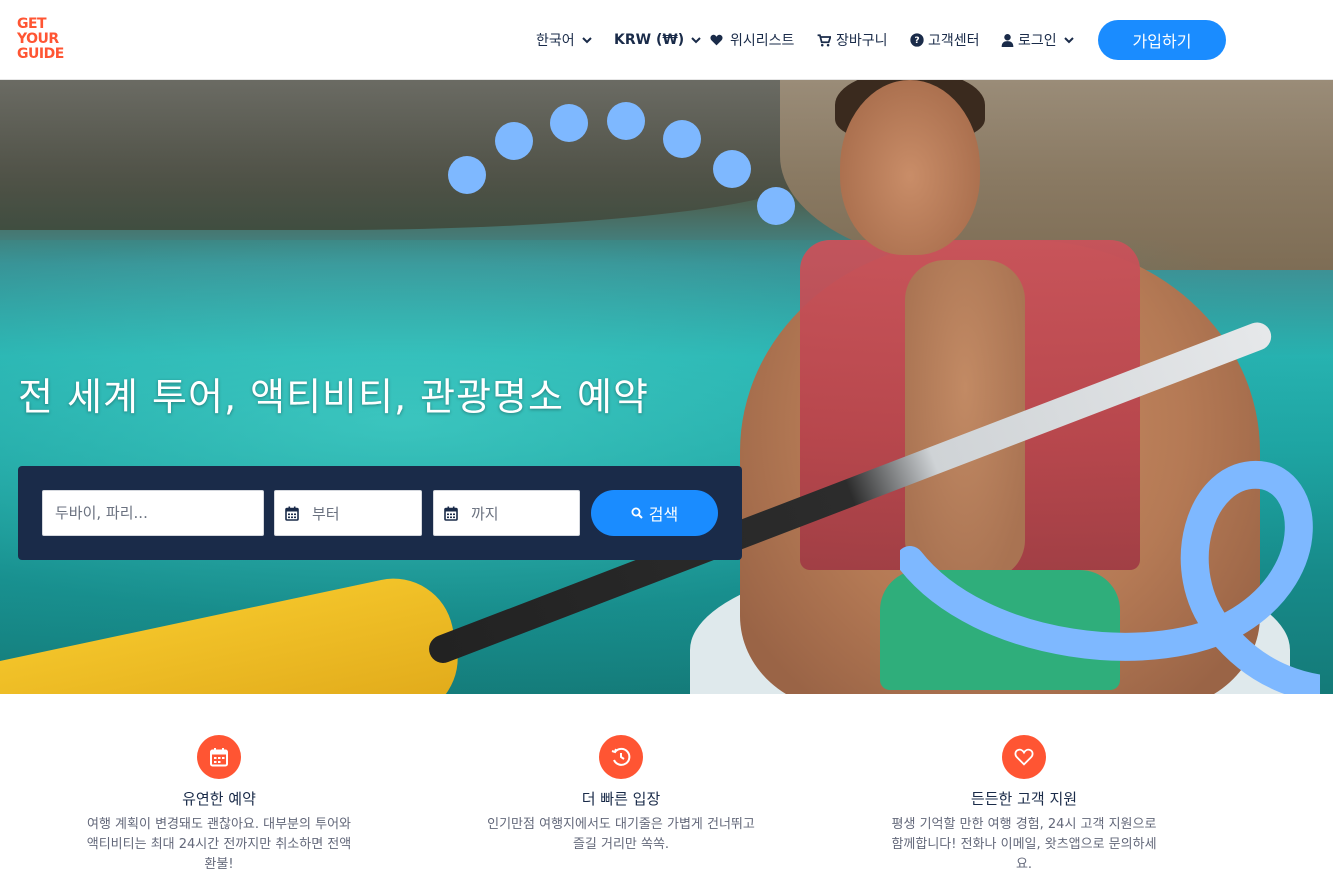 The image size is (1333, 893). I want to click on search-panel: 부터 까지 검색, so click(380, 513).